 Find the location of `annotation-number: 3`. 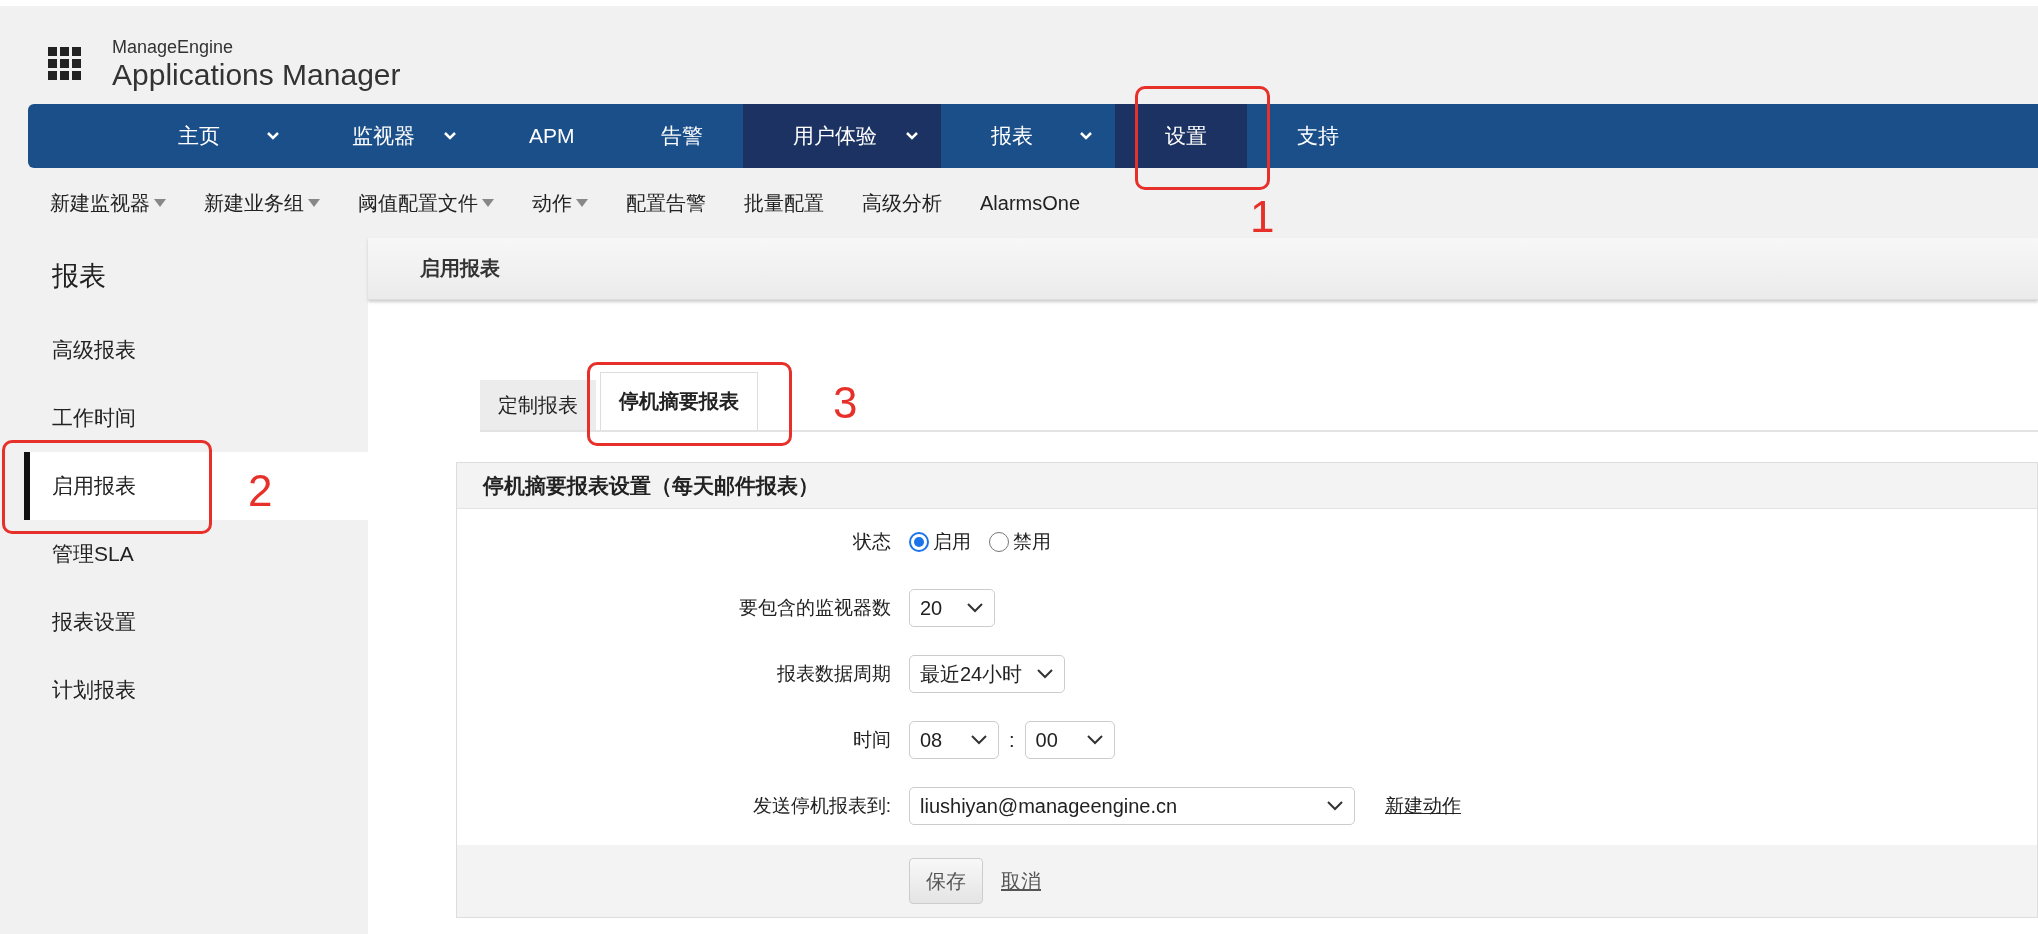

annotation-number: 3 is located at coordinates (845, 403).